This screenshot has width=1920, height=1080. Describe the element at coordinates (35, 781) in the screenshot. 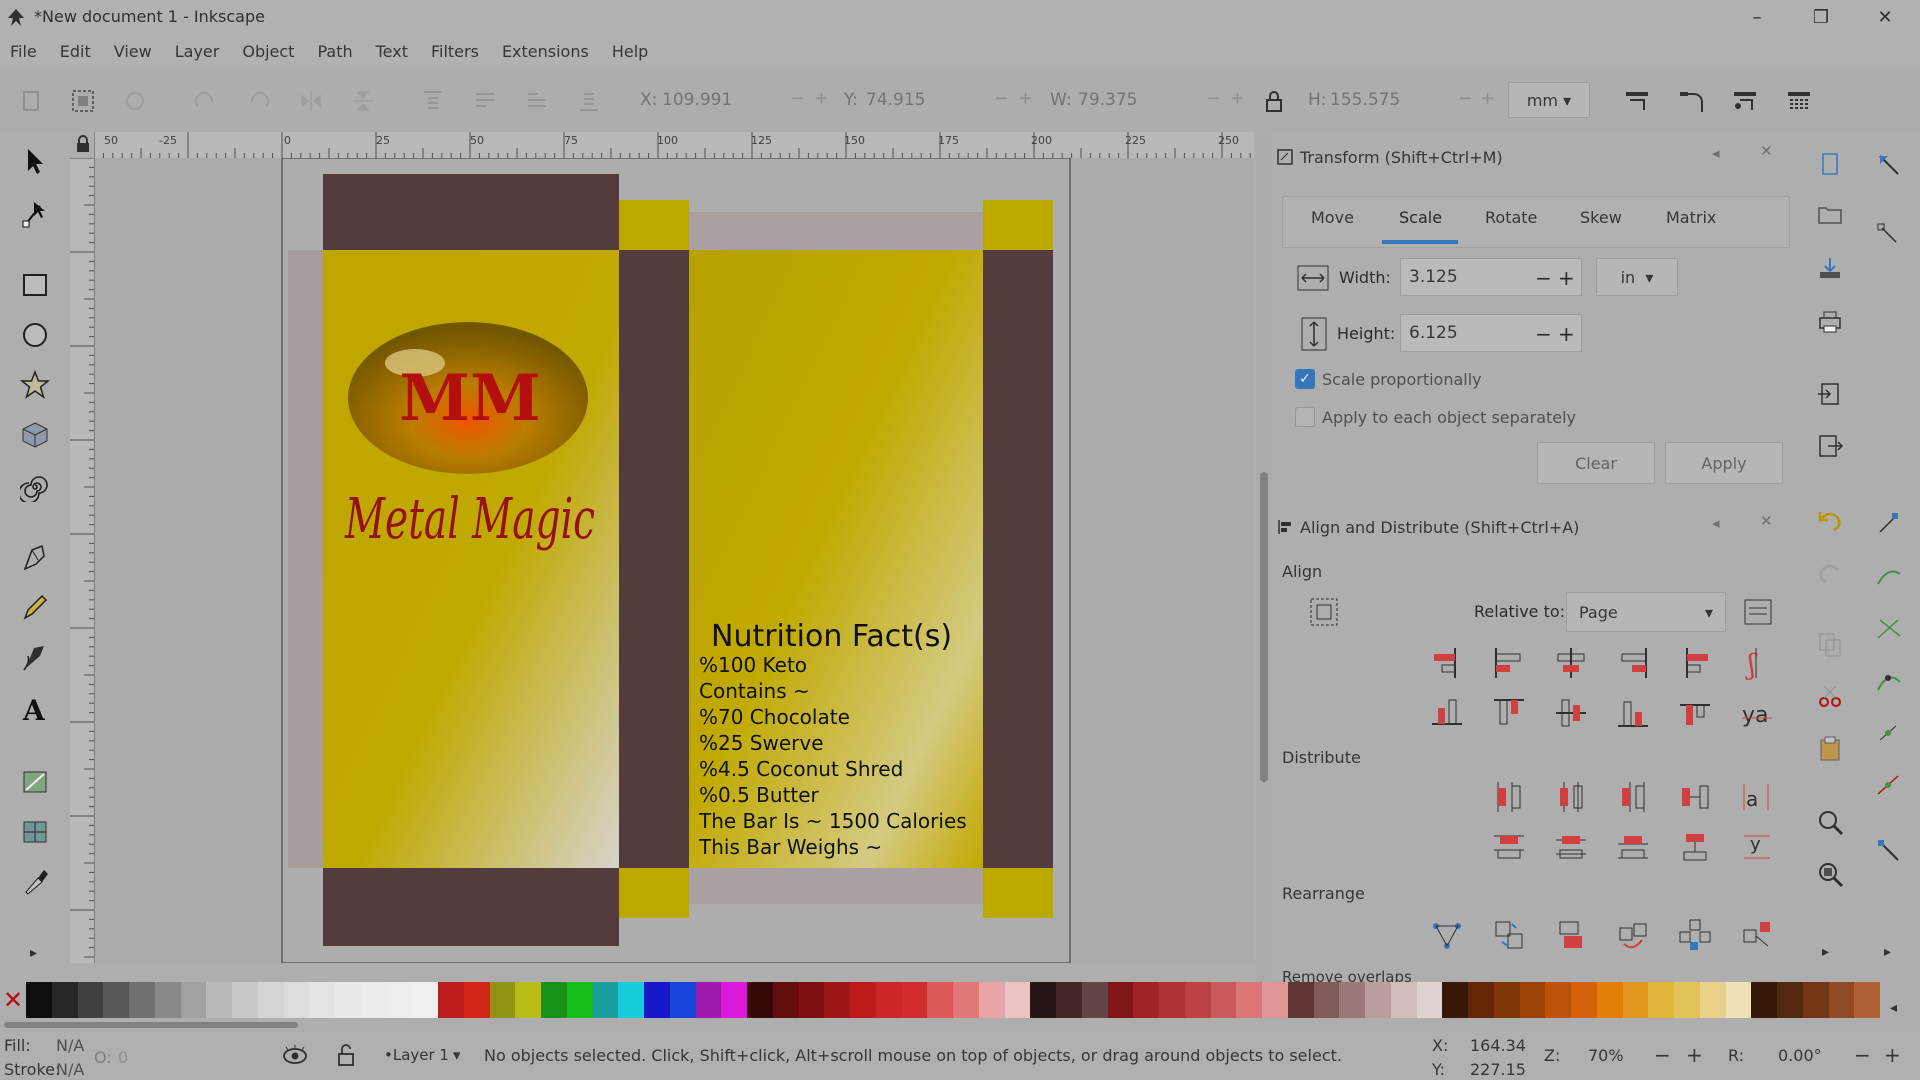

I see `gradient-tool-icon` at that location.